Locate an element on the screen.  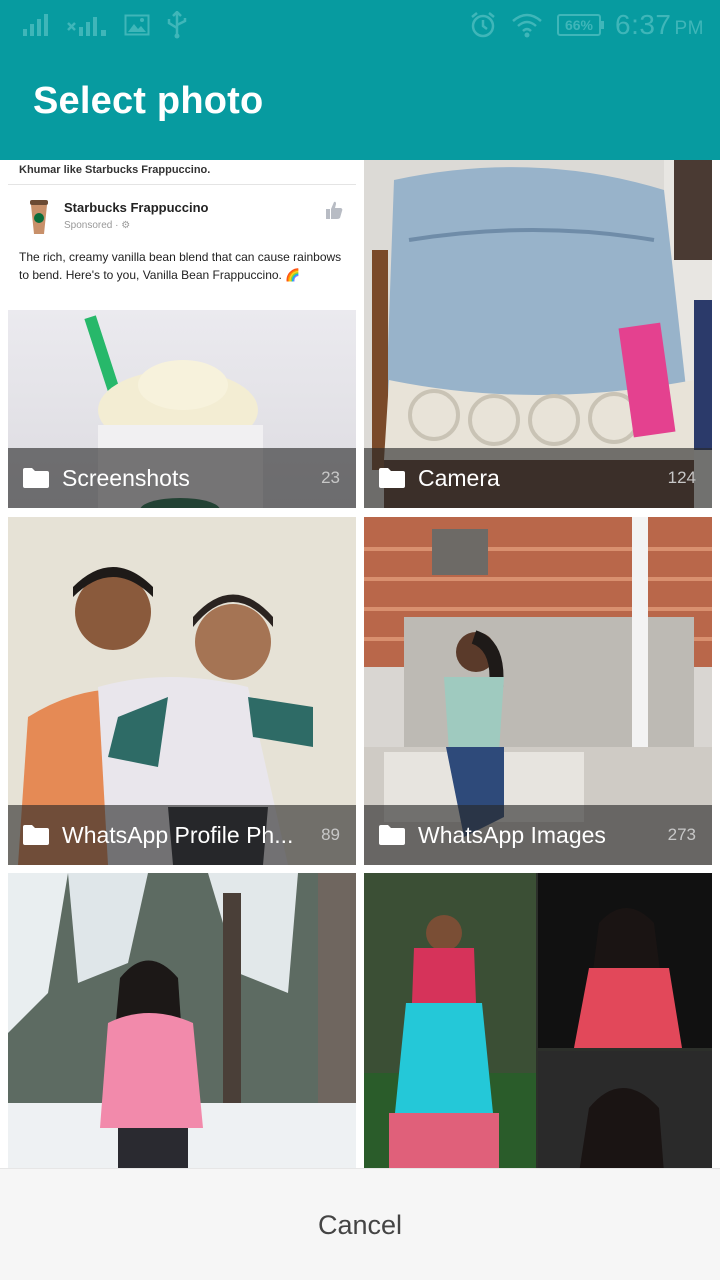
starbucks-cup-icon is located at coordinates (39, 216).